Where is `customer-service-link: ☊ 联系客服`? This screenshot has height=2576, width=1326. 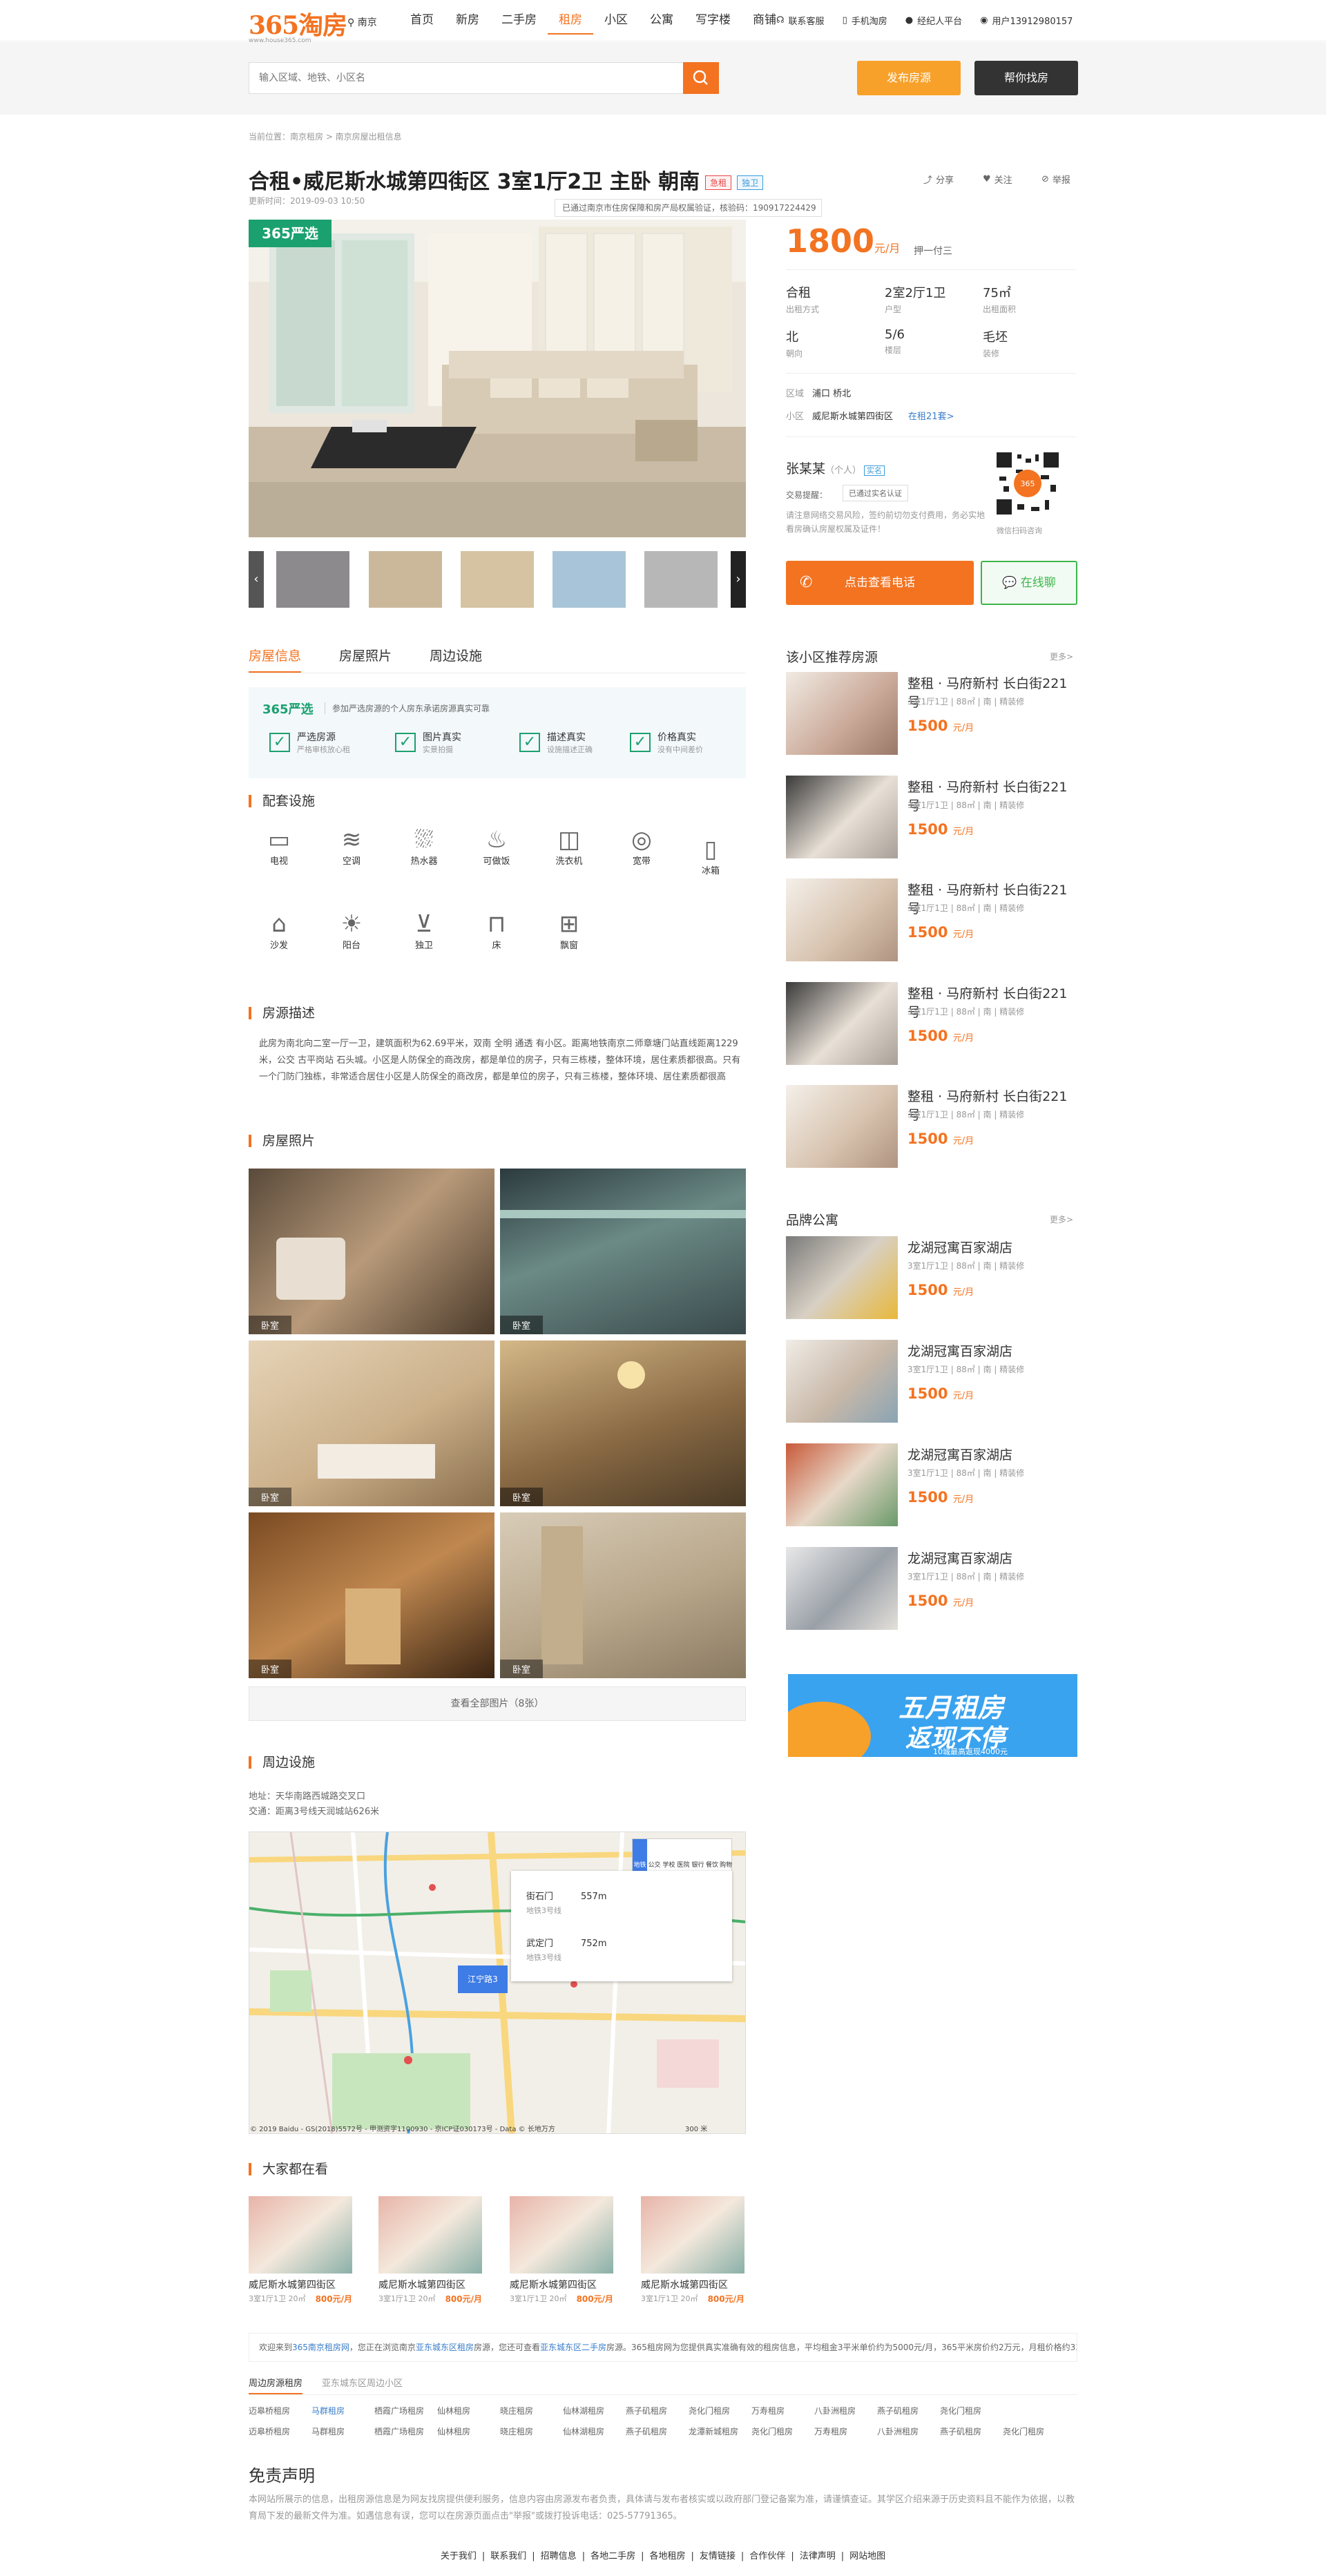 customer-service-link: ☊ 联系客服 is located at coordinates (800, 20).